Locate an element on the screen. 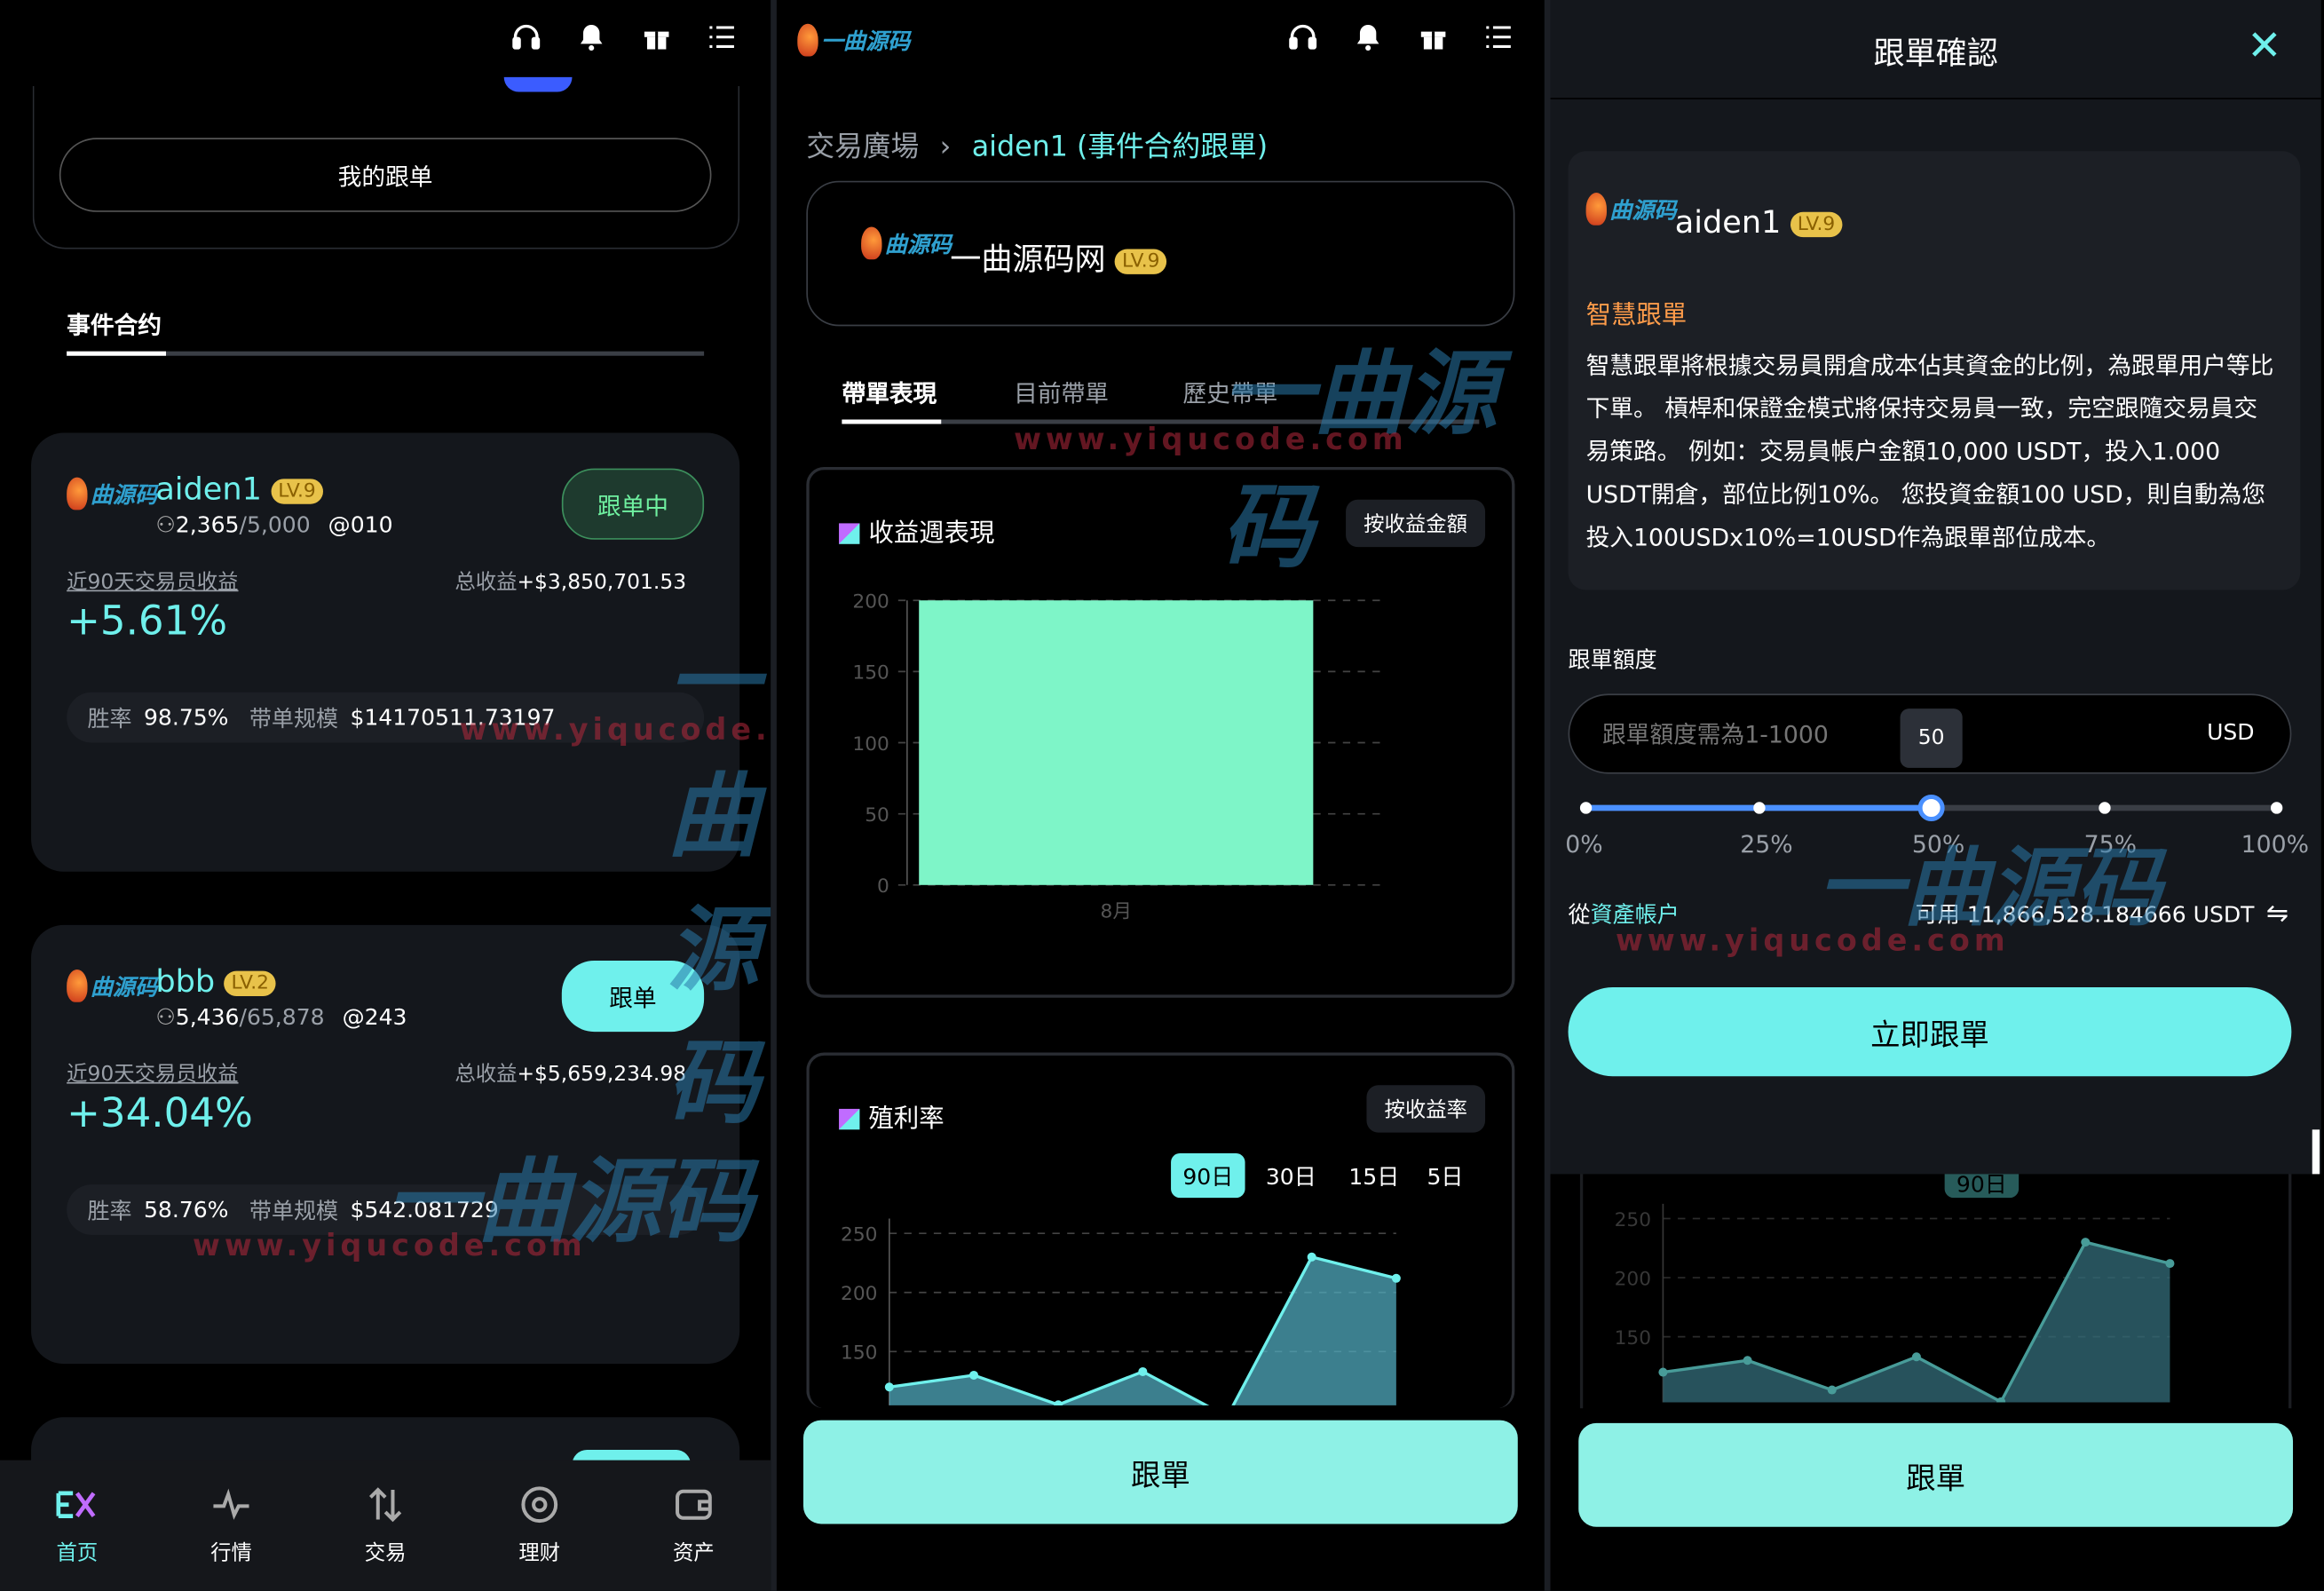 This screenshot has height=1591, width=2324. transfer-icon: ⇋ is located at coordinates (2277, 914).